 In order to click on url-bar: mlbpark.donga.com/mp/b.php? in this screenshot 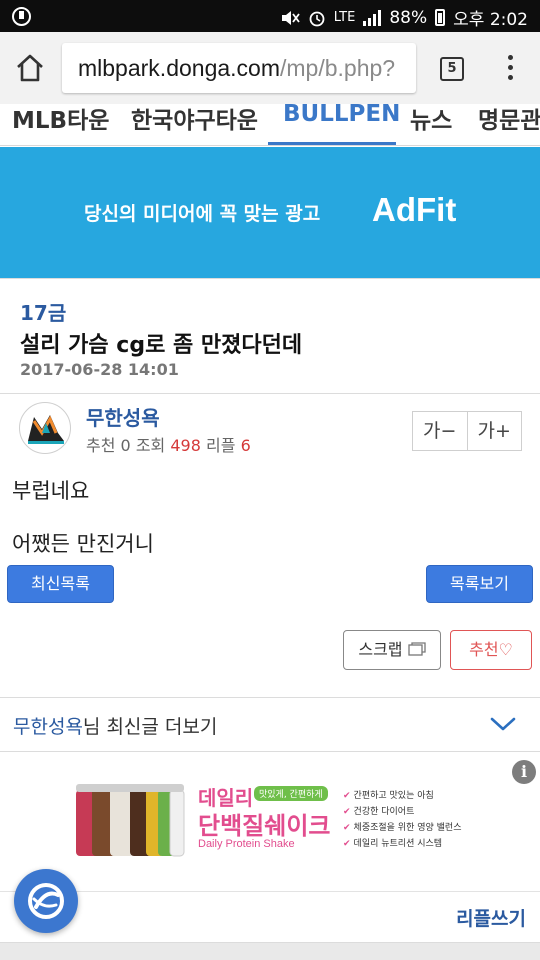, I will do `click(239, 68)`.